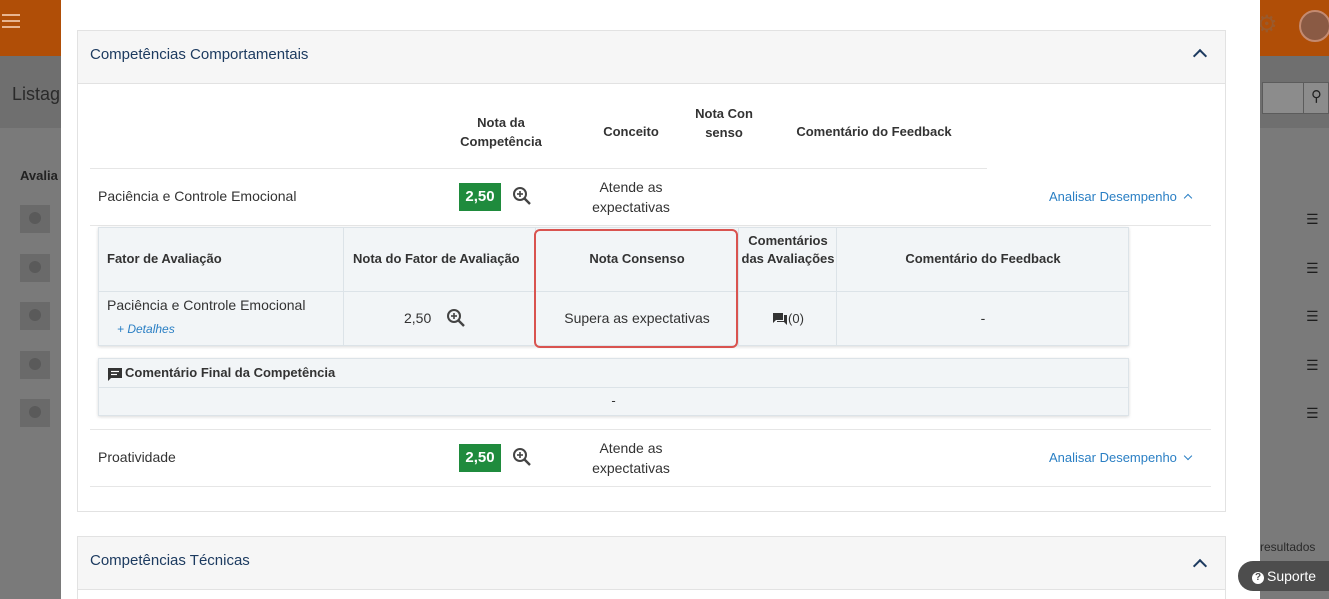 This screenshot has width=1329, height=599. I want to click on panel-title: Competências Técnicas, so click(170, 560).